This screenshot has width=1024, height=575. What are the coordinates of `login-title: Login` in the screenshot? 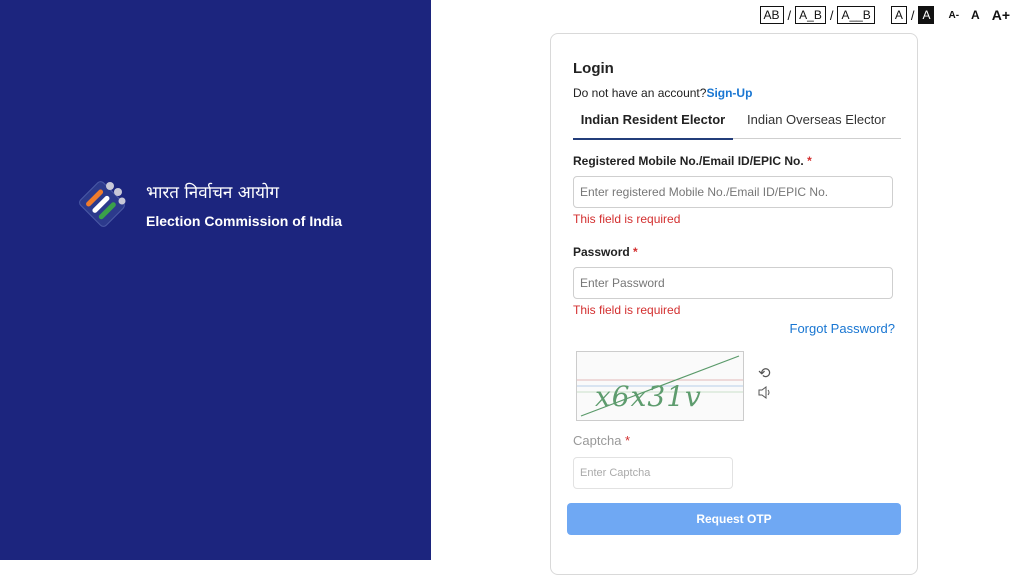 It's located at (593, 68).